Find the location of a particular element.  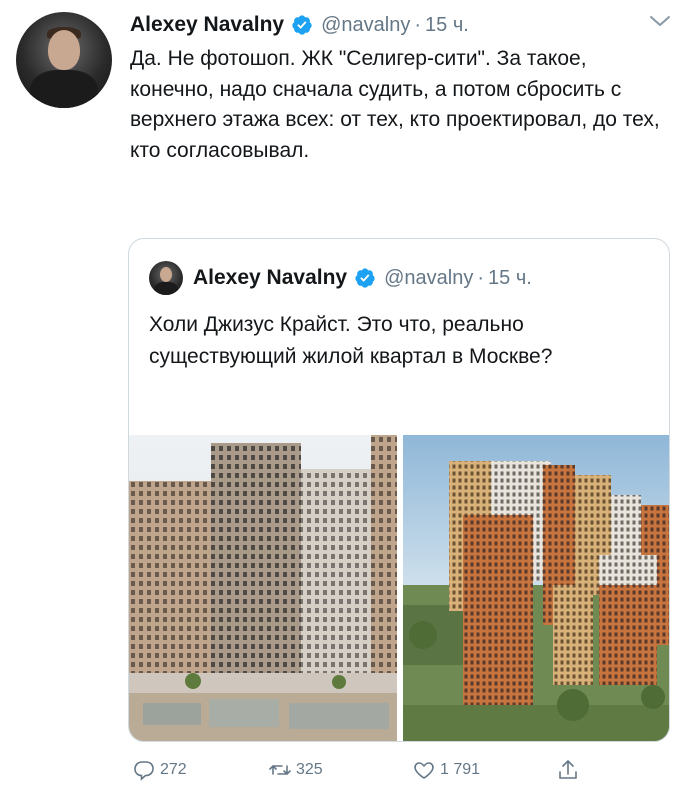

share-icon is located at coordinates (568, 769).